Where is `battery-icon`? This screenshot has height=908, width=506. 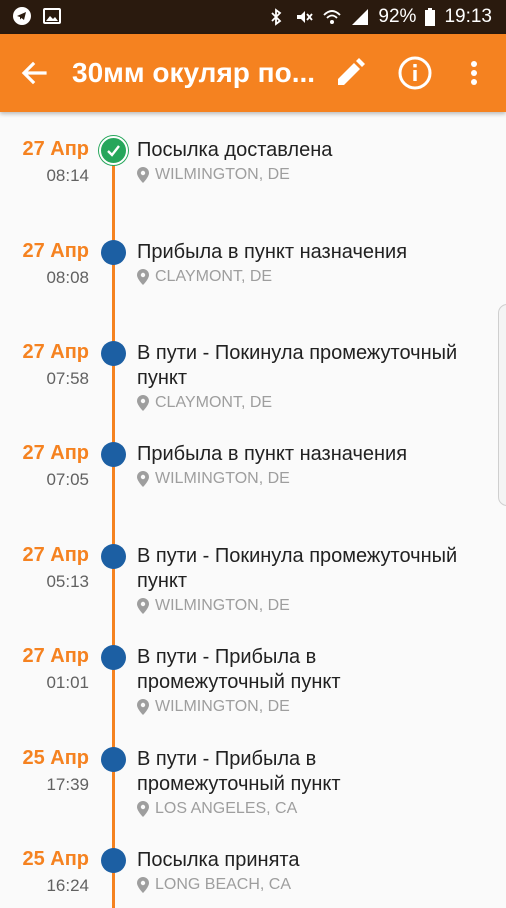
battery-icon is located at coordinates (430, 17).